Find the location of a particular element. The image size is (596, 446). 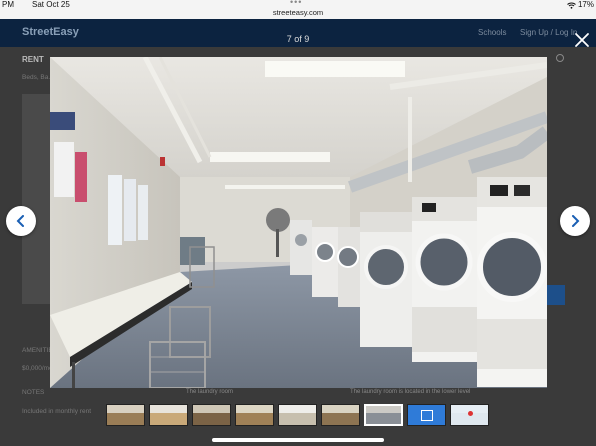

next-photo-button is located at coordinates (575, 221).